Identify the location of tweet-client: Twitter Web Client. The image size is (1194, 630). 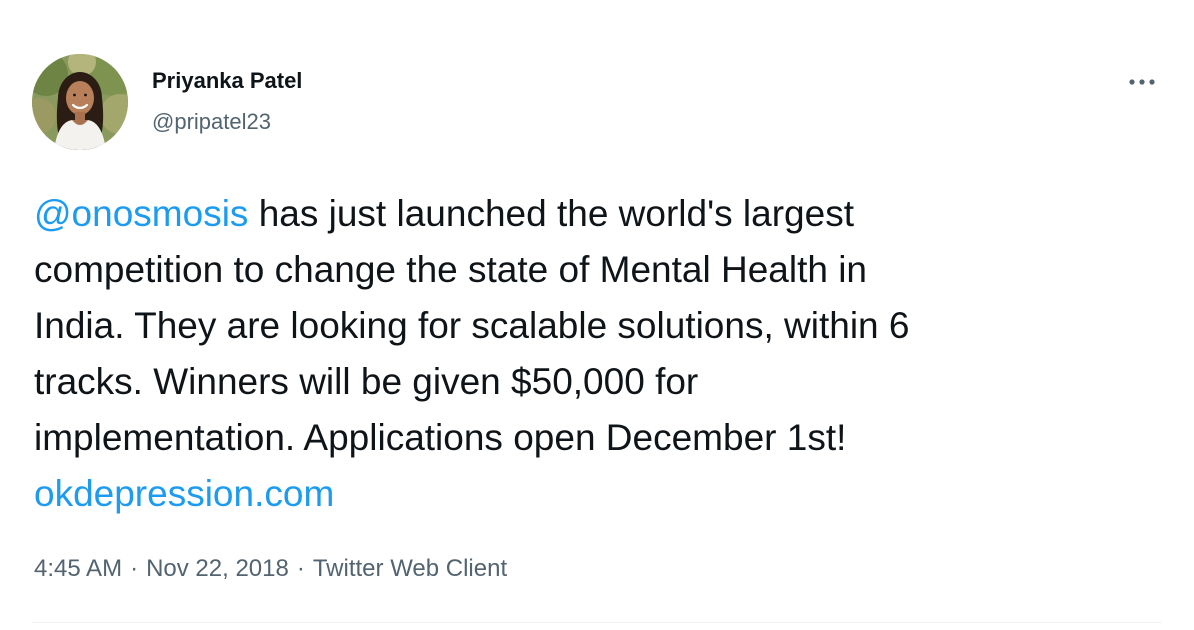
(410, 568).